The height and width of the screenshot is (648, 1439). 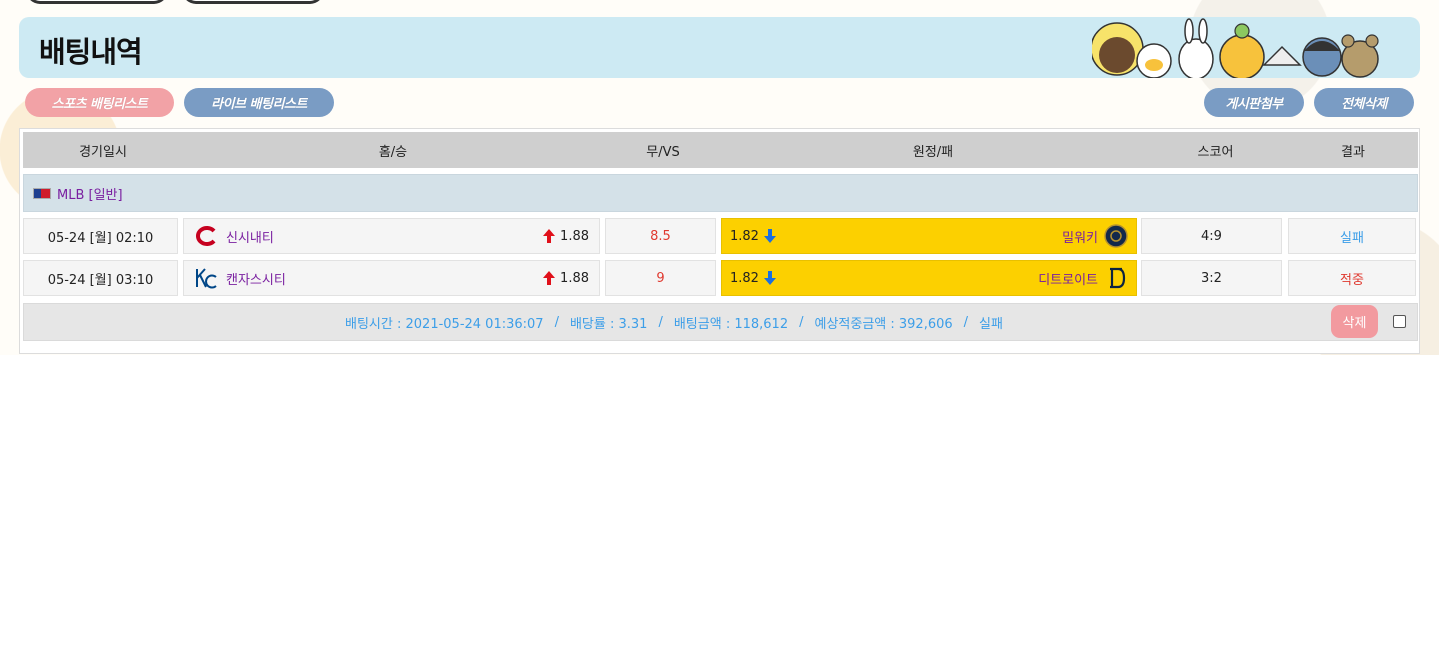 What do you see at coordinates (103, 152) in the screenshot?
I see `column-header-date: 경기일시` at bounding box center [103, 152].